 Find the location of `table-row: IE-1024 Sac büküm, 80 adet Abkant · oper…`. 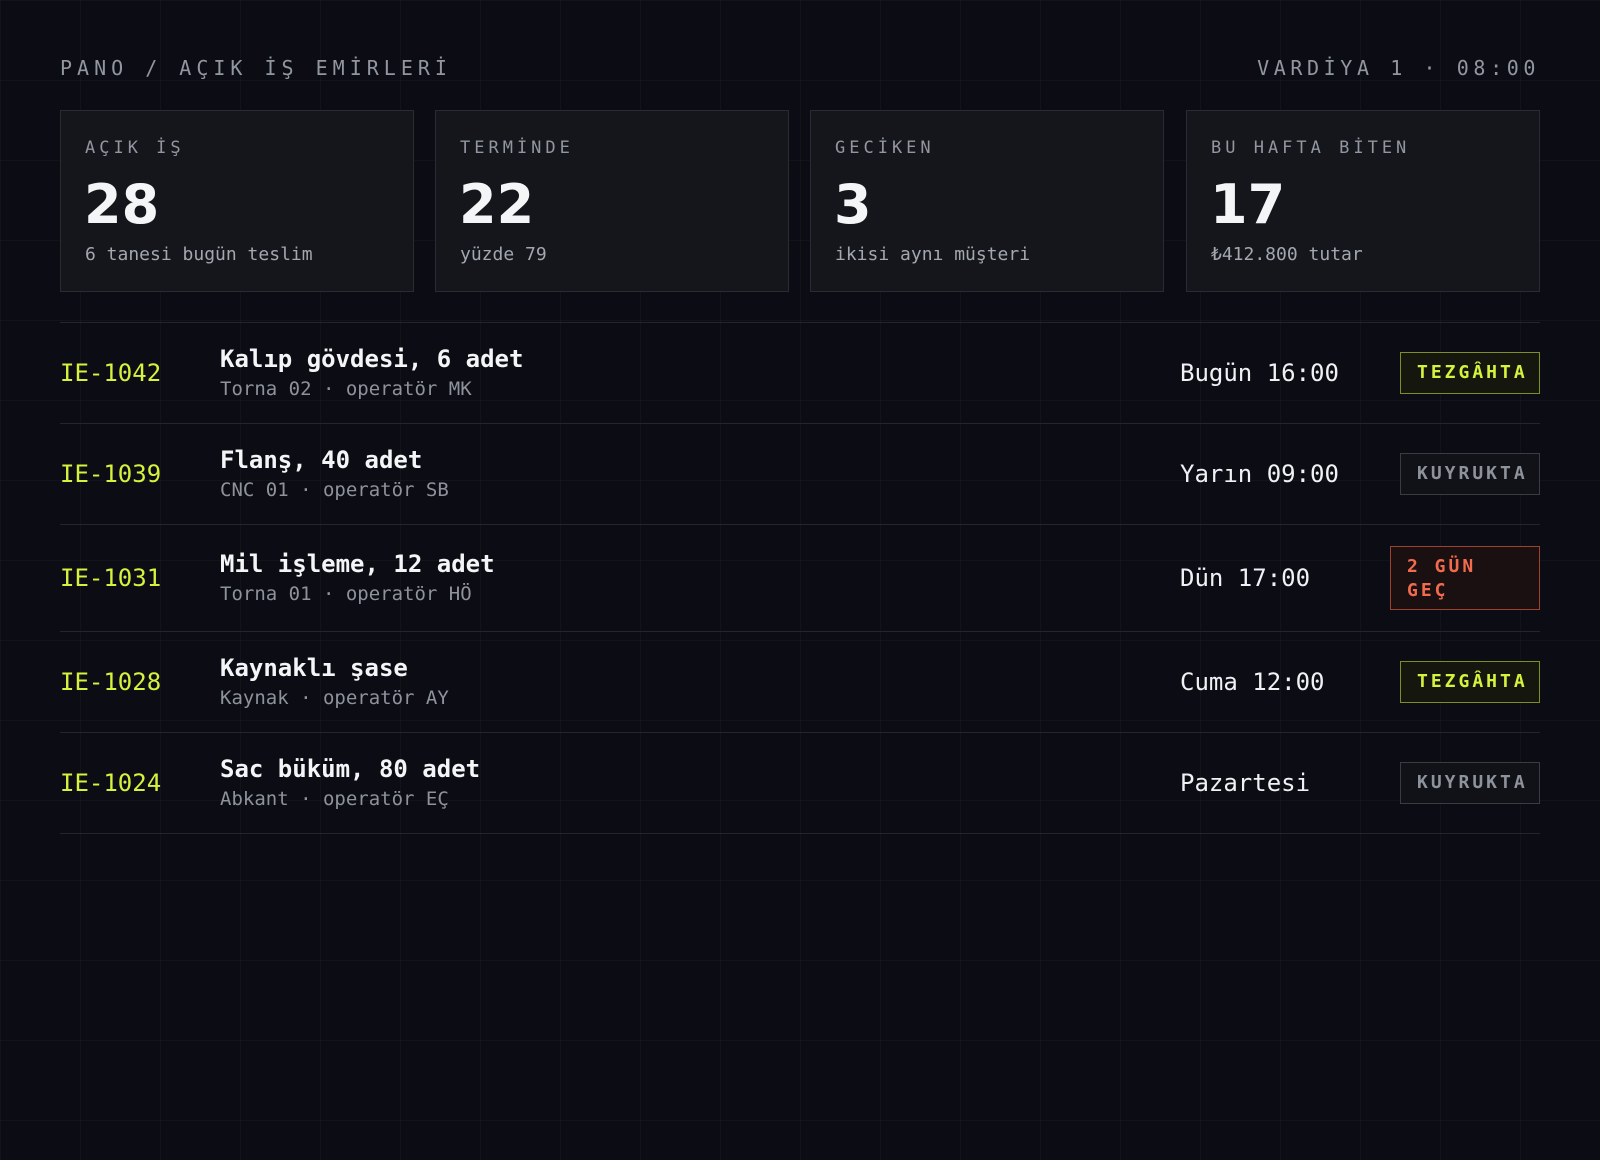

table-row: IE-1024 Sac büküm, 80 adet Abkant · oper… is located at coordinates (800, 783).